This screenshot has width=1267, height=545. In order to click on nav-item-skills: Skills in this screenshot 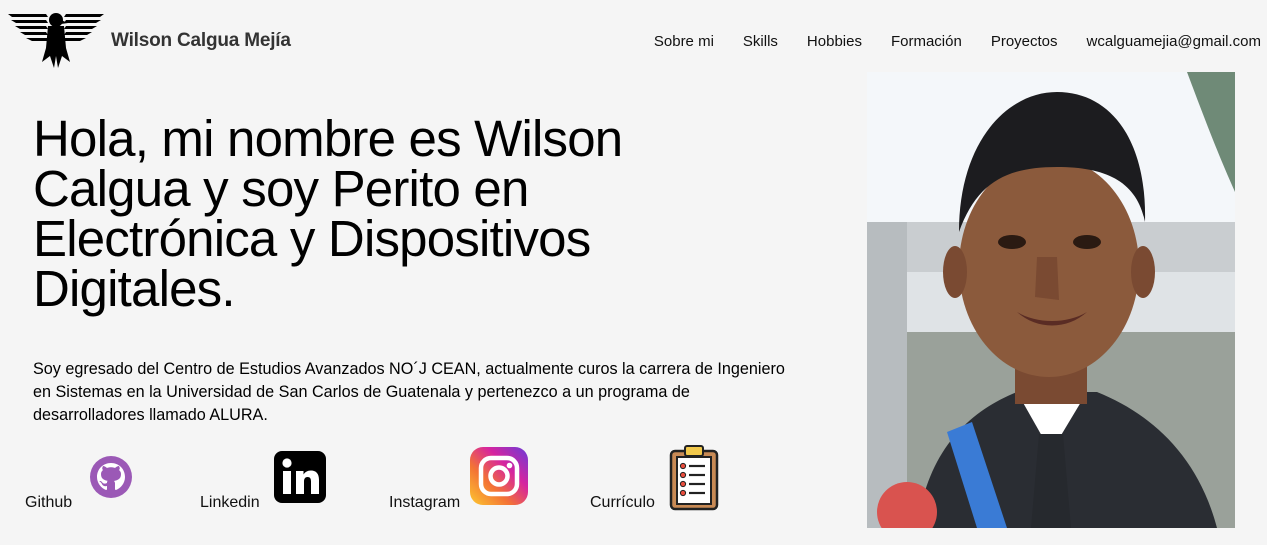, I will do `click(760, 41)`.